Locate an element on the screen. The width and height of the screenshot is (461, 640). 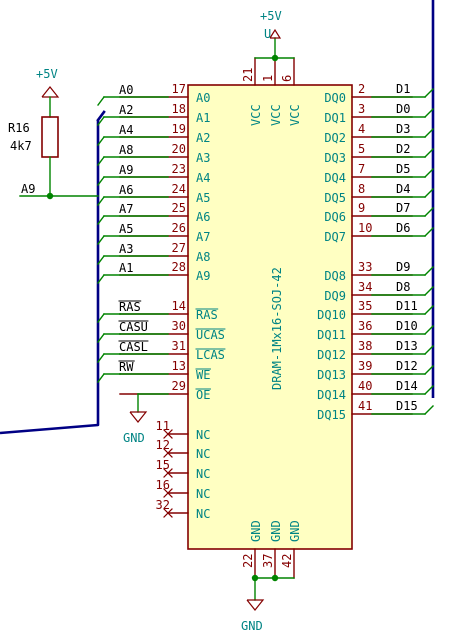
part-name: DRAM-1Mx16-SOJ-42 is located at coordinates (277, 328).